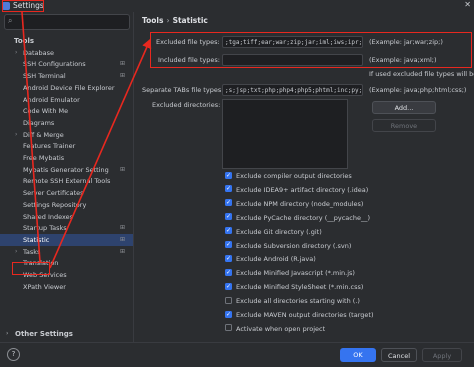 Image resolution: width=474 pixels, height=367 pixels. What do you see at coordinates (39, 122) in the screenshot?
I see `sidebar-item-label: Diagrams` at bounding box center [39, 122].